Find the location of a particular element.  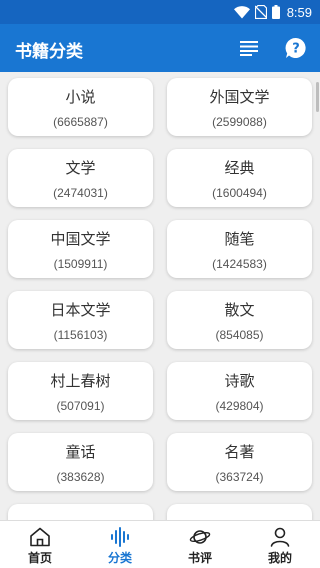

nav-item-category: 分类 is located at coordinates (120, 544).